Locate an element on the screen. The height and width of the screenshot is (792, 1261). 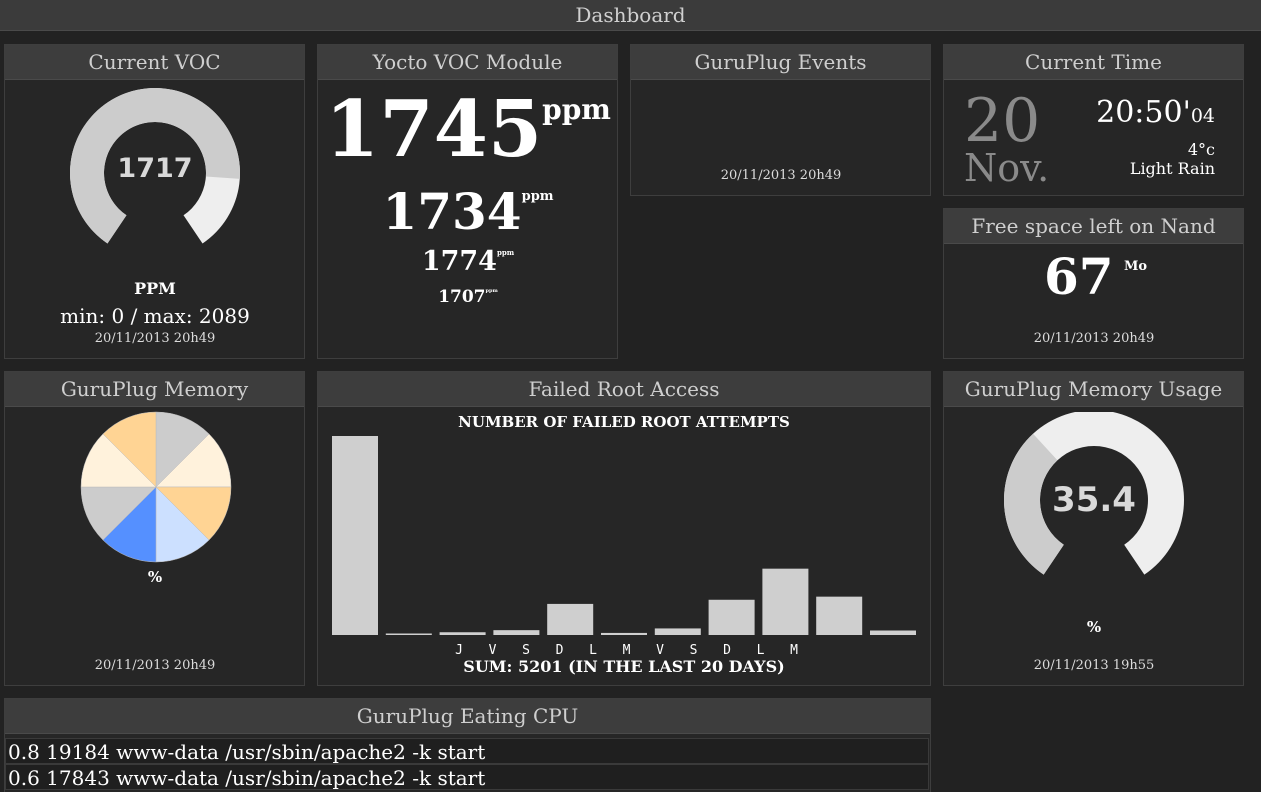
voc-reading-4: 1707ppm is located at coordinates (467, 297).